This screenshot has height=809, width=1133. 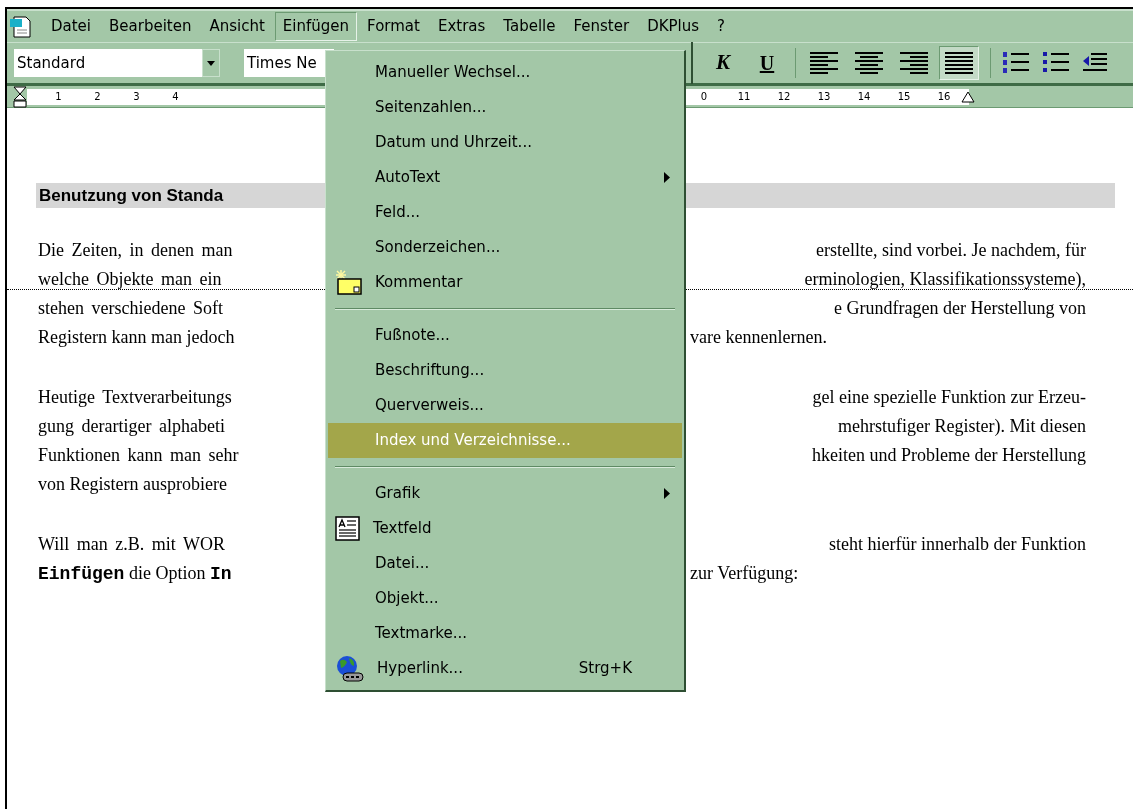 What do you see at coordinates (71, 26) in the screenshot?
I see `menu-bar-item: Datei` at bounding box center [71, 26].